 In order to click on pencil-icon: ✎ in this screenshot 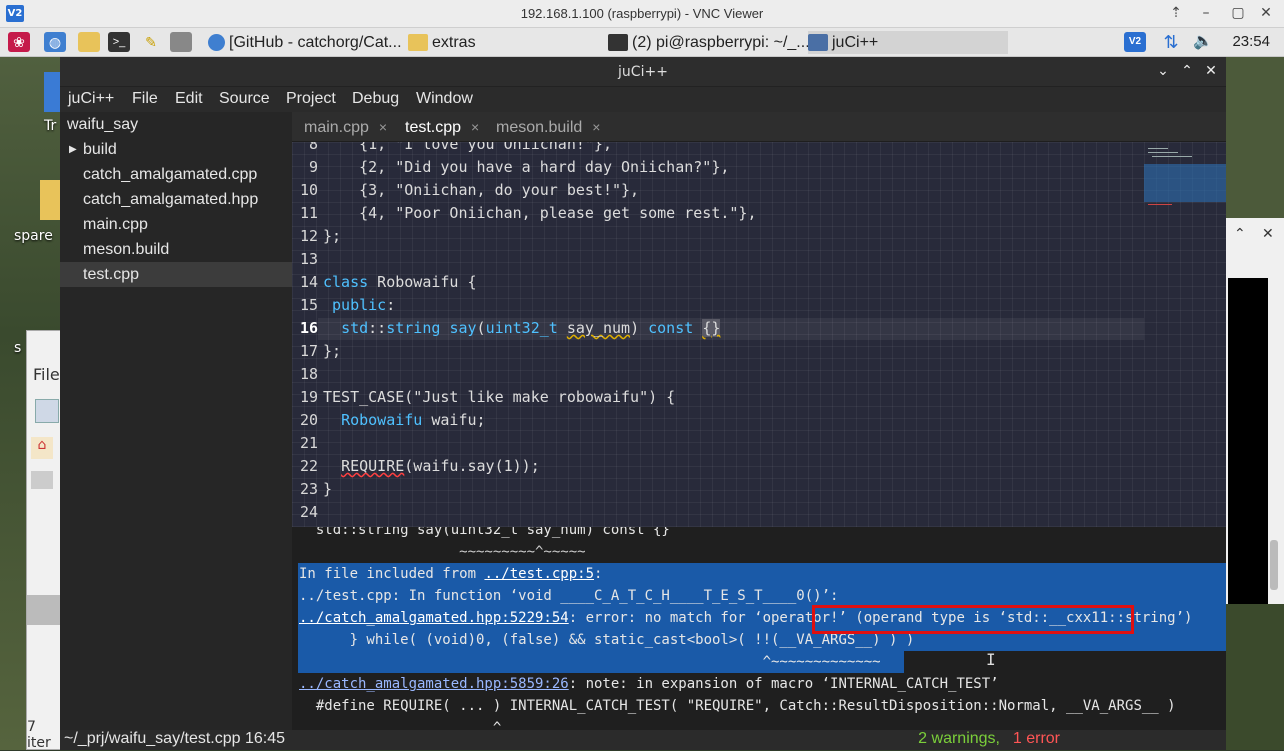, I will do `click(151, 42)`.